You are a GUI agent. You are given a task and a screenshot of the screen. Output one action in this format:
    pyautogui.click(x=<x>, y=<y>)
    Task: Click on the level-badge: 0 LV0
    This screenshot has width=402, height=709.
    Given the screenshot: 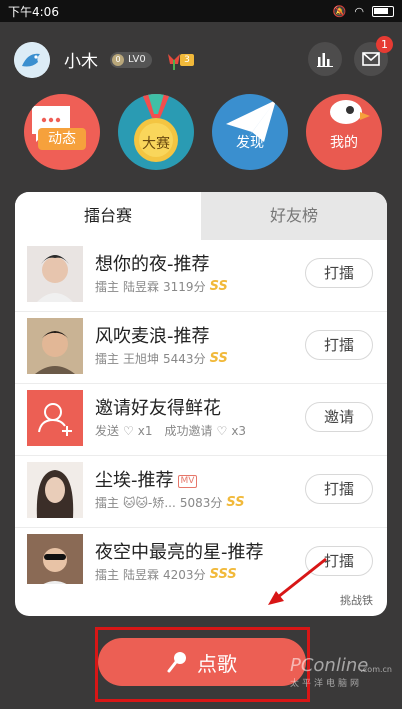 What is the action you would take?
    pyautogui.click(x=131, y=60)
    